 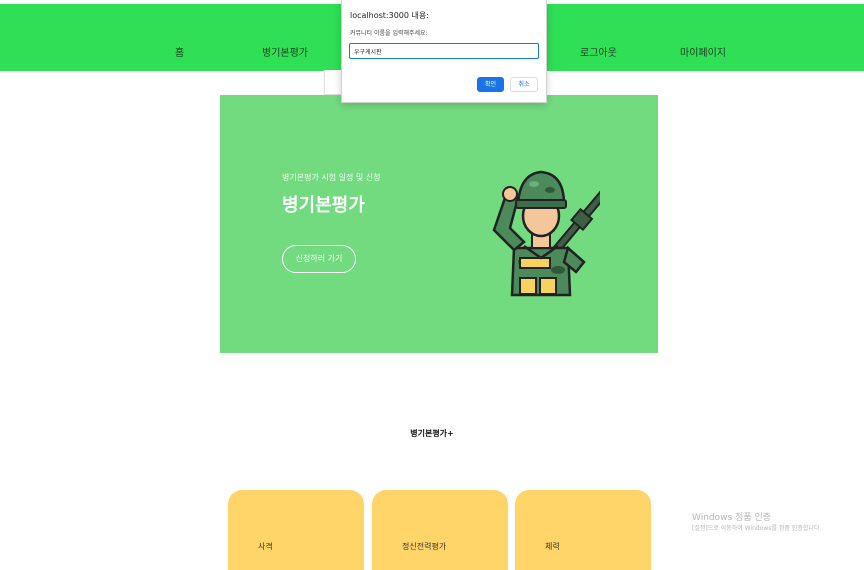 What do you see at coordinates (583, 530) in the screenshot?
I see `card-fitness: 체력` at bounding box center [583, 530].